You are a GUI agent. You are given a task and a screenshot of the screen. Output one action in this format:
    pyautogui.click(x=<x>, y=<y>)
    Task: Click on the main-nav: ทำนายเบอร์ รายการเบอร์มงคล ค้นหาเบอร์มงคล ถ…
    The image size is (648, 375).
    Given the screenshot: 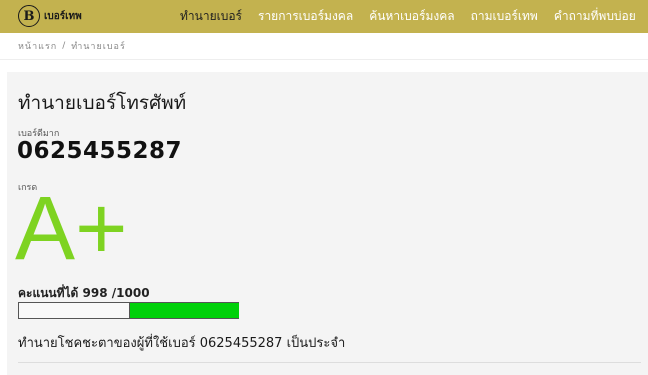 What is the action you would take?
    pyautogui.click(x=414, y=16)
    